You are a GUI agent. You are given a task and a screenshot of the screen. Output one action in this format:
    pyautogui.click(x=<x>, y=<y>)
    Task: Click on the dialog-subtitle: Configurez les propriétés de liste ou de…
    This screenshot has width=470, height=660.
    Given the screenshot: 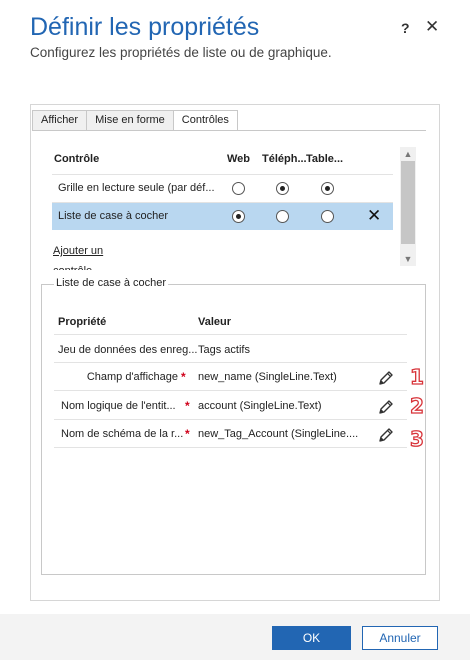 What is the action you would take?
    pyautogui.click(x=181, y=52)
    